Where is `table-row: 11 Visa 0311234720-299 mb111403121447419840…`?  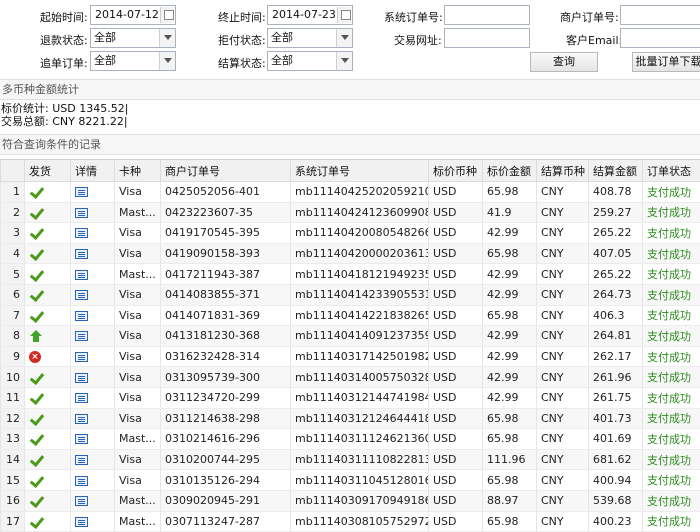
table-row: 11 Visa 0311234720-299 mb111403121447419840… is located at coordinates (350, 398).